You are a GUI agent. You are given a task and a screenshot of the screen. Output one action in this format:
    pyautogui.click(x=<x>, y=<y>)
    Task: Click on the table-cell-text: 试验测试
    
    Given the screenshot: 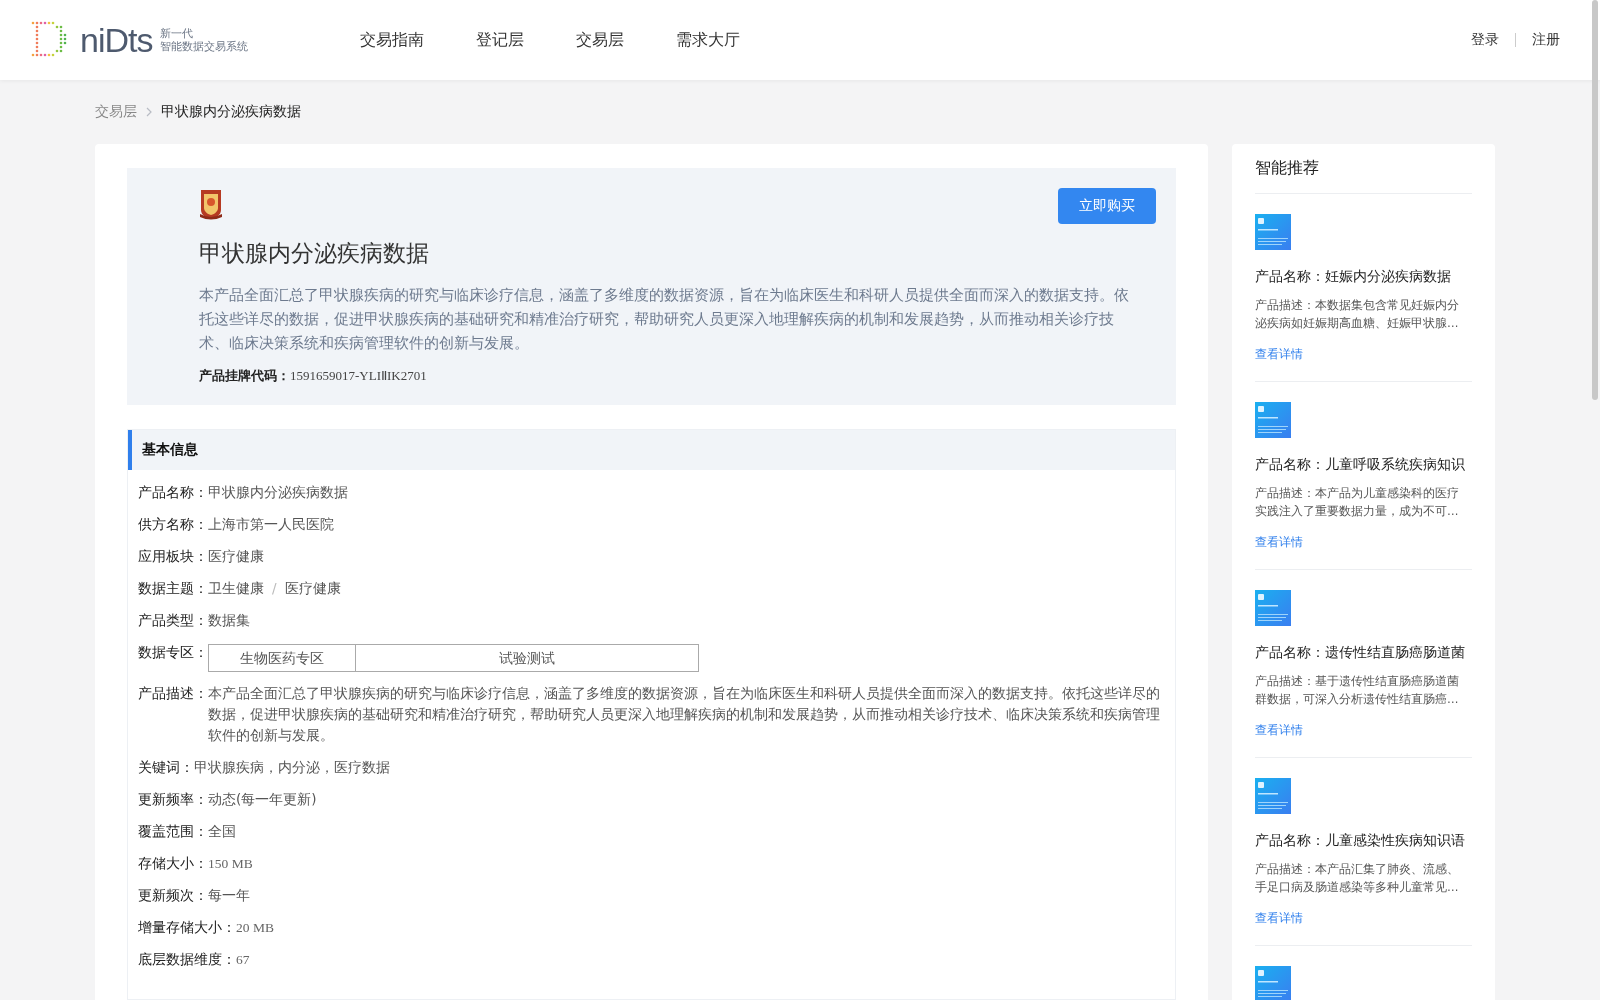 What is the action you would take?
    pyautogui.click(x=527, y=658)
    